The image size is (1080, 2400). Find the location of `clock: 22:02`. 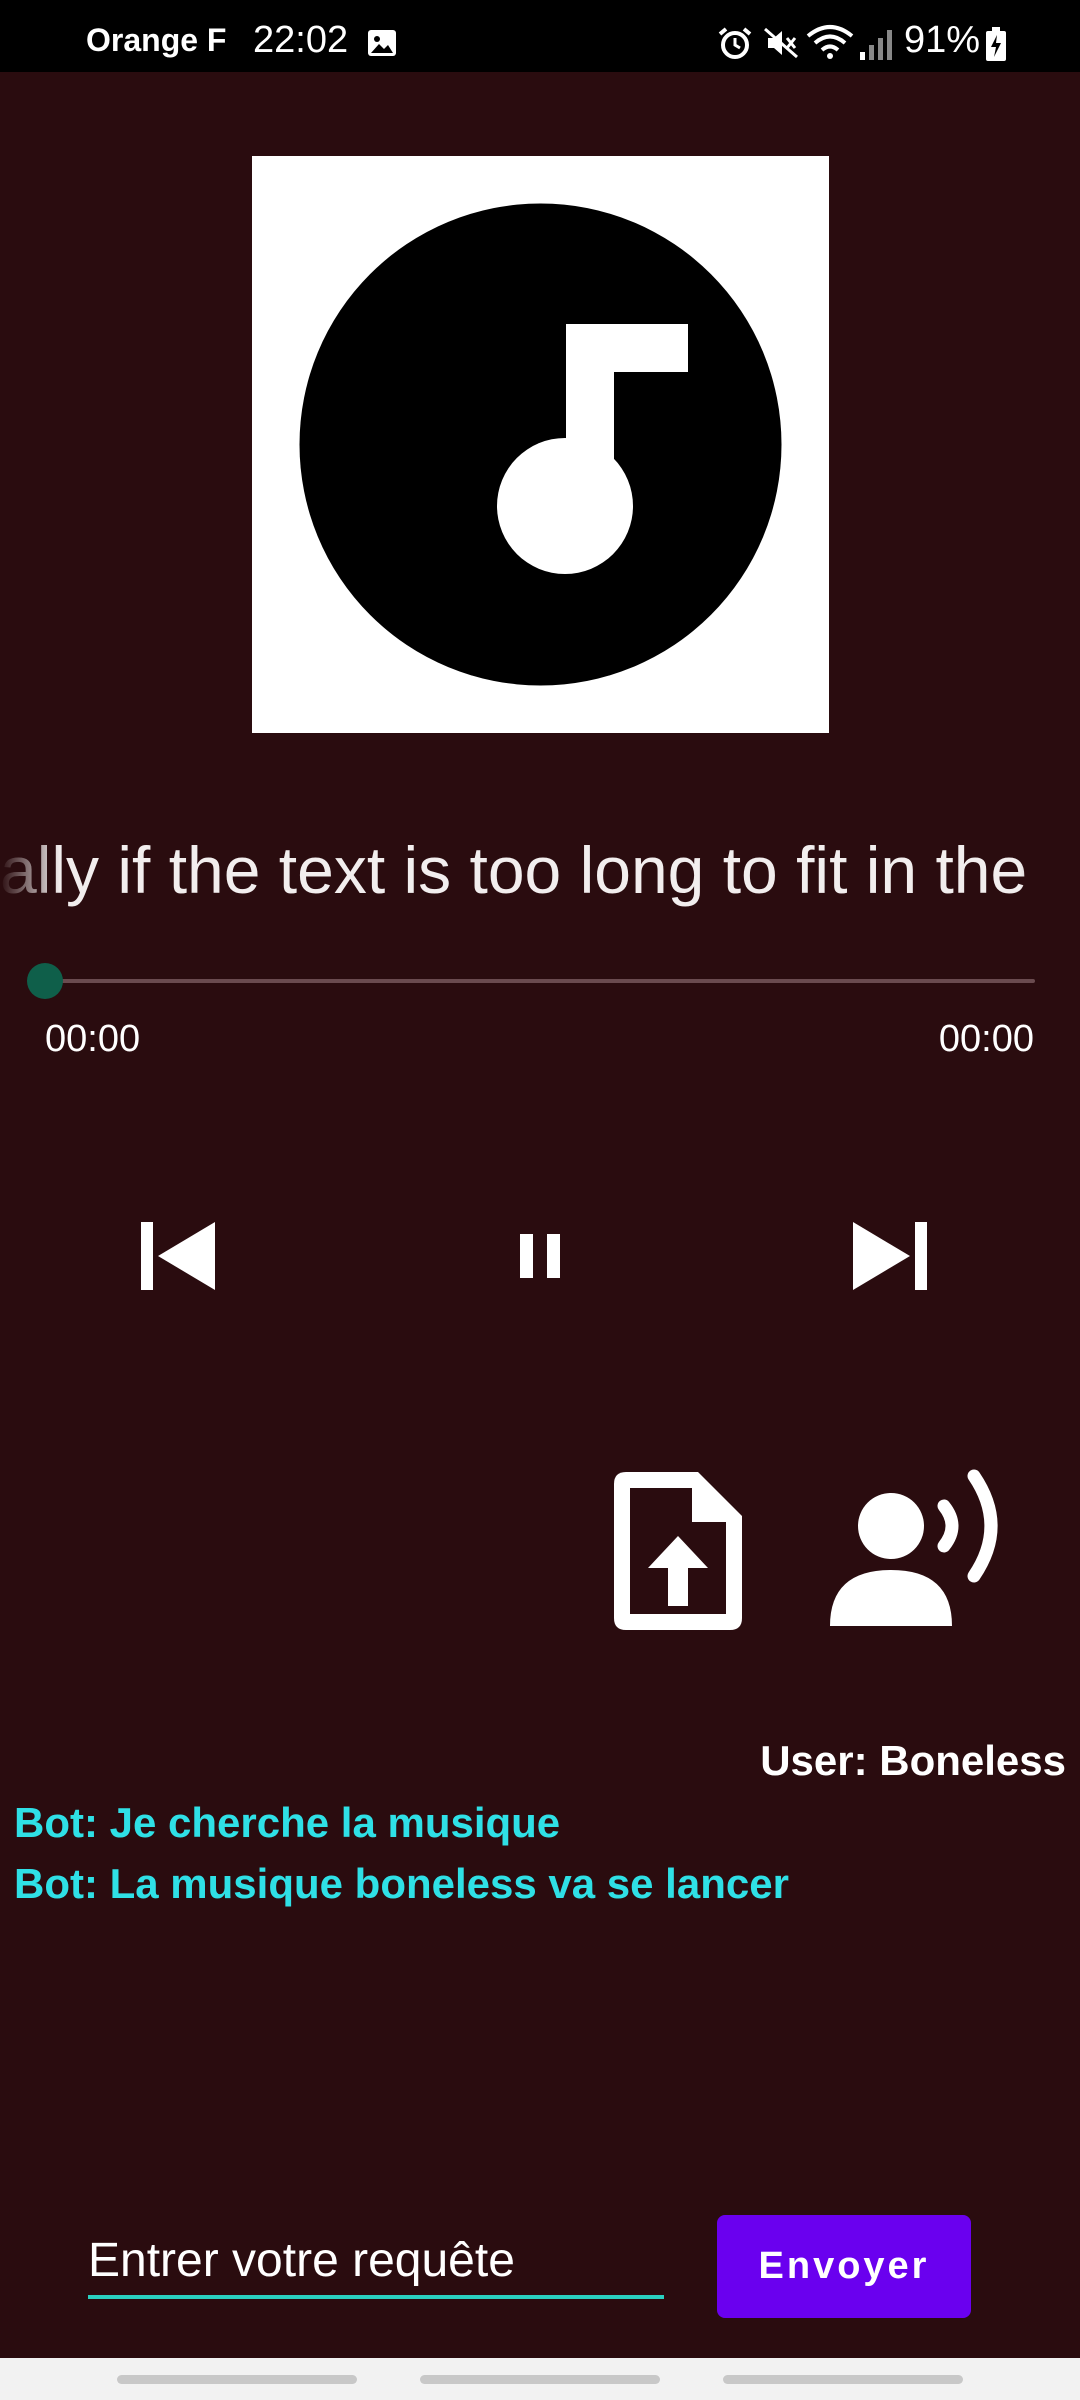

clock: 22:02 is located at coordinates (301, 40).